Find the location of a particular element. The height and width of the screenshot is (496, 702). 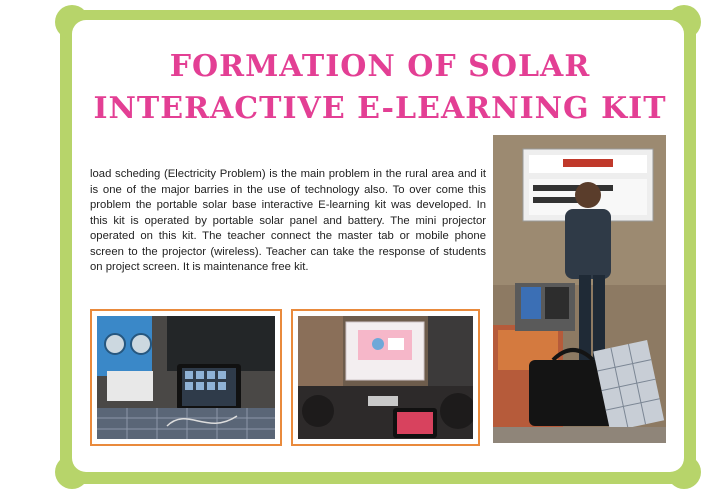

projector-photo is located at coordinates (385, 377).